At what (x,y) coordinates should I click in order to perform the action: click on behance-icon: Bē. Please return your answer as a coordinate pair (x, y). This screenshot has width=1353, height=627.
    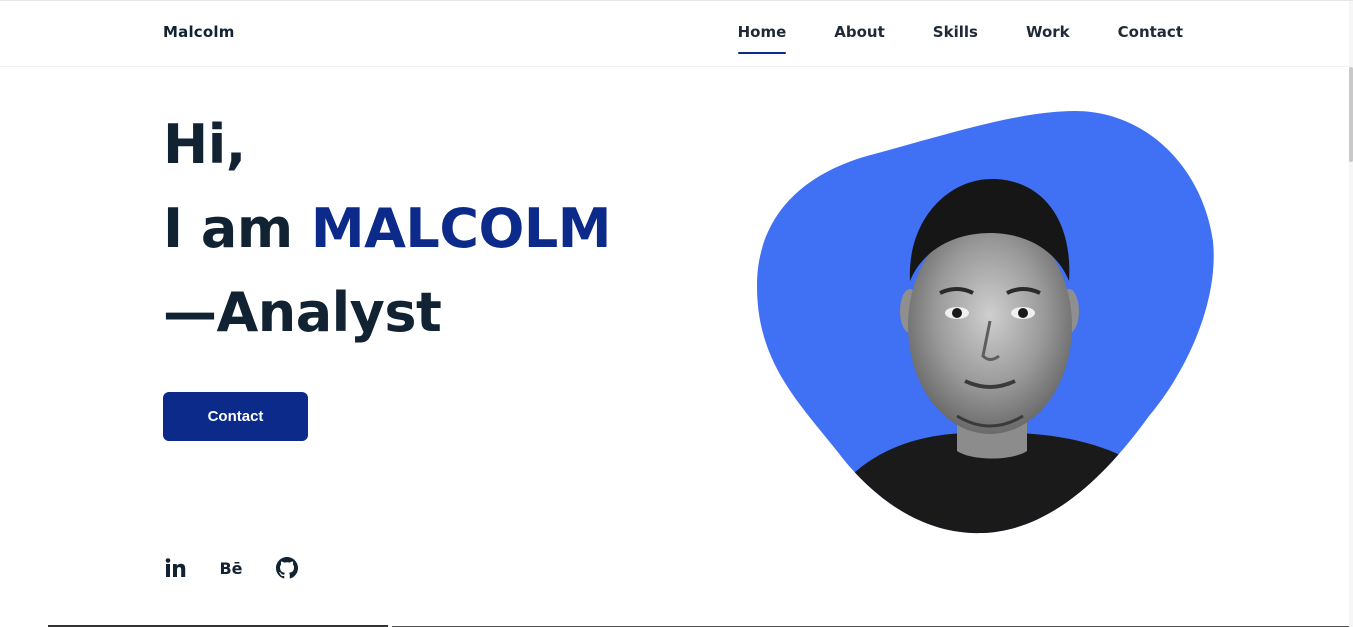
    Looking at the image, I should click on (231, 568).